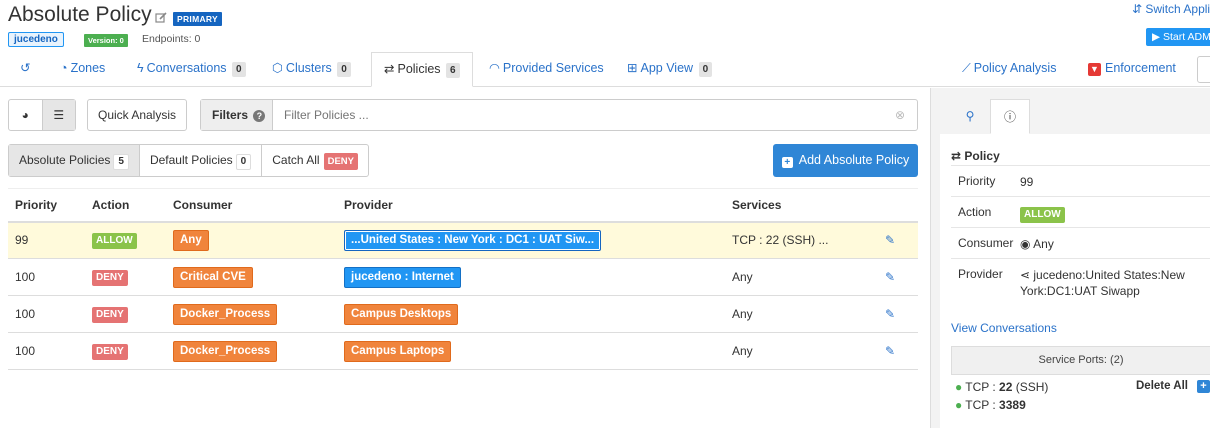 The image size is (1210, 428). Describe the element at coordinates (402, 277) in the screenshot. I see `provider-pill: jucedeno : Internet` at that location.